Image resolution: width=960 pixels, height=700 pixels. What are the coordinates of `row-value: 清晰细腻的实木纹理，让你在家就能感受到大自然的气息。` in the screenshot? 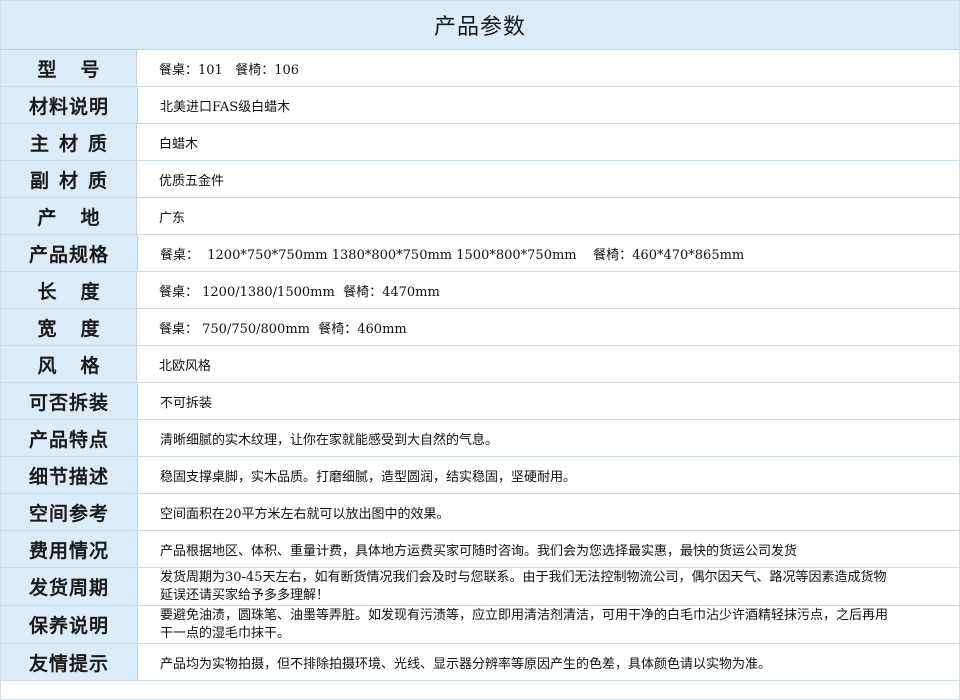 It's located at (329, 440).